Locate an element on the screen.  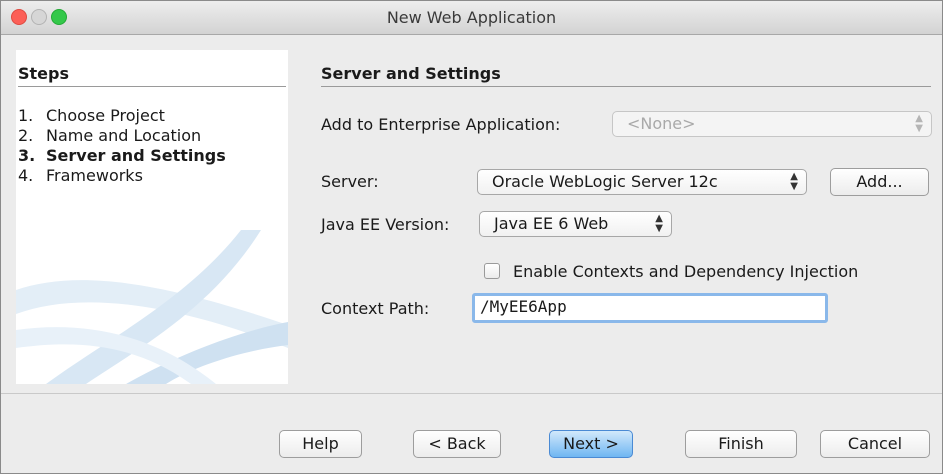
javaee-version-select: Java EE 6 Web ▲ ▼ is located at coordinates (575, 224).